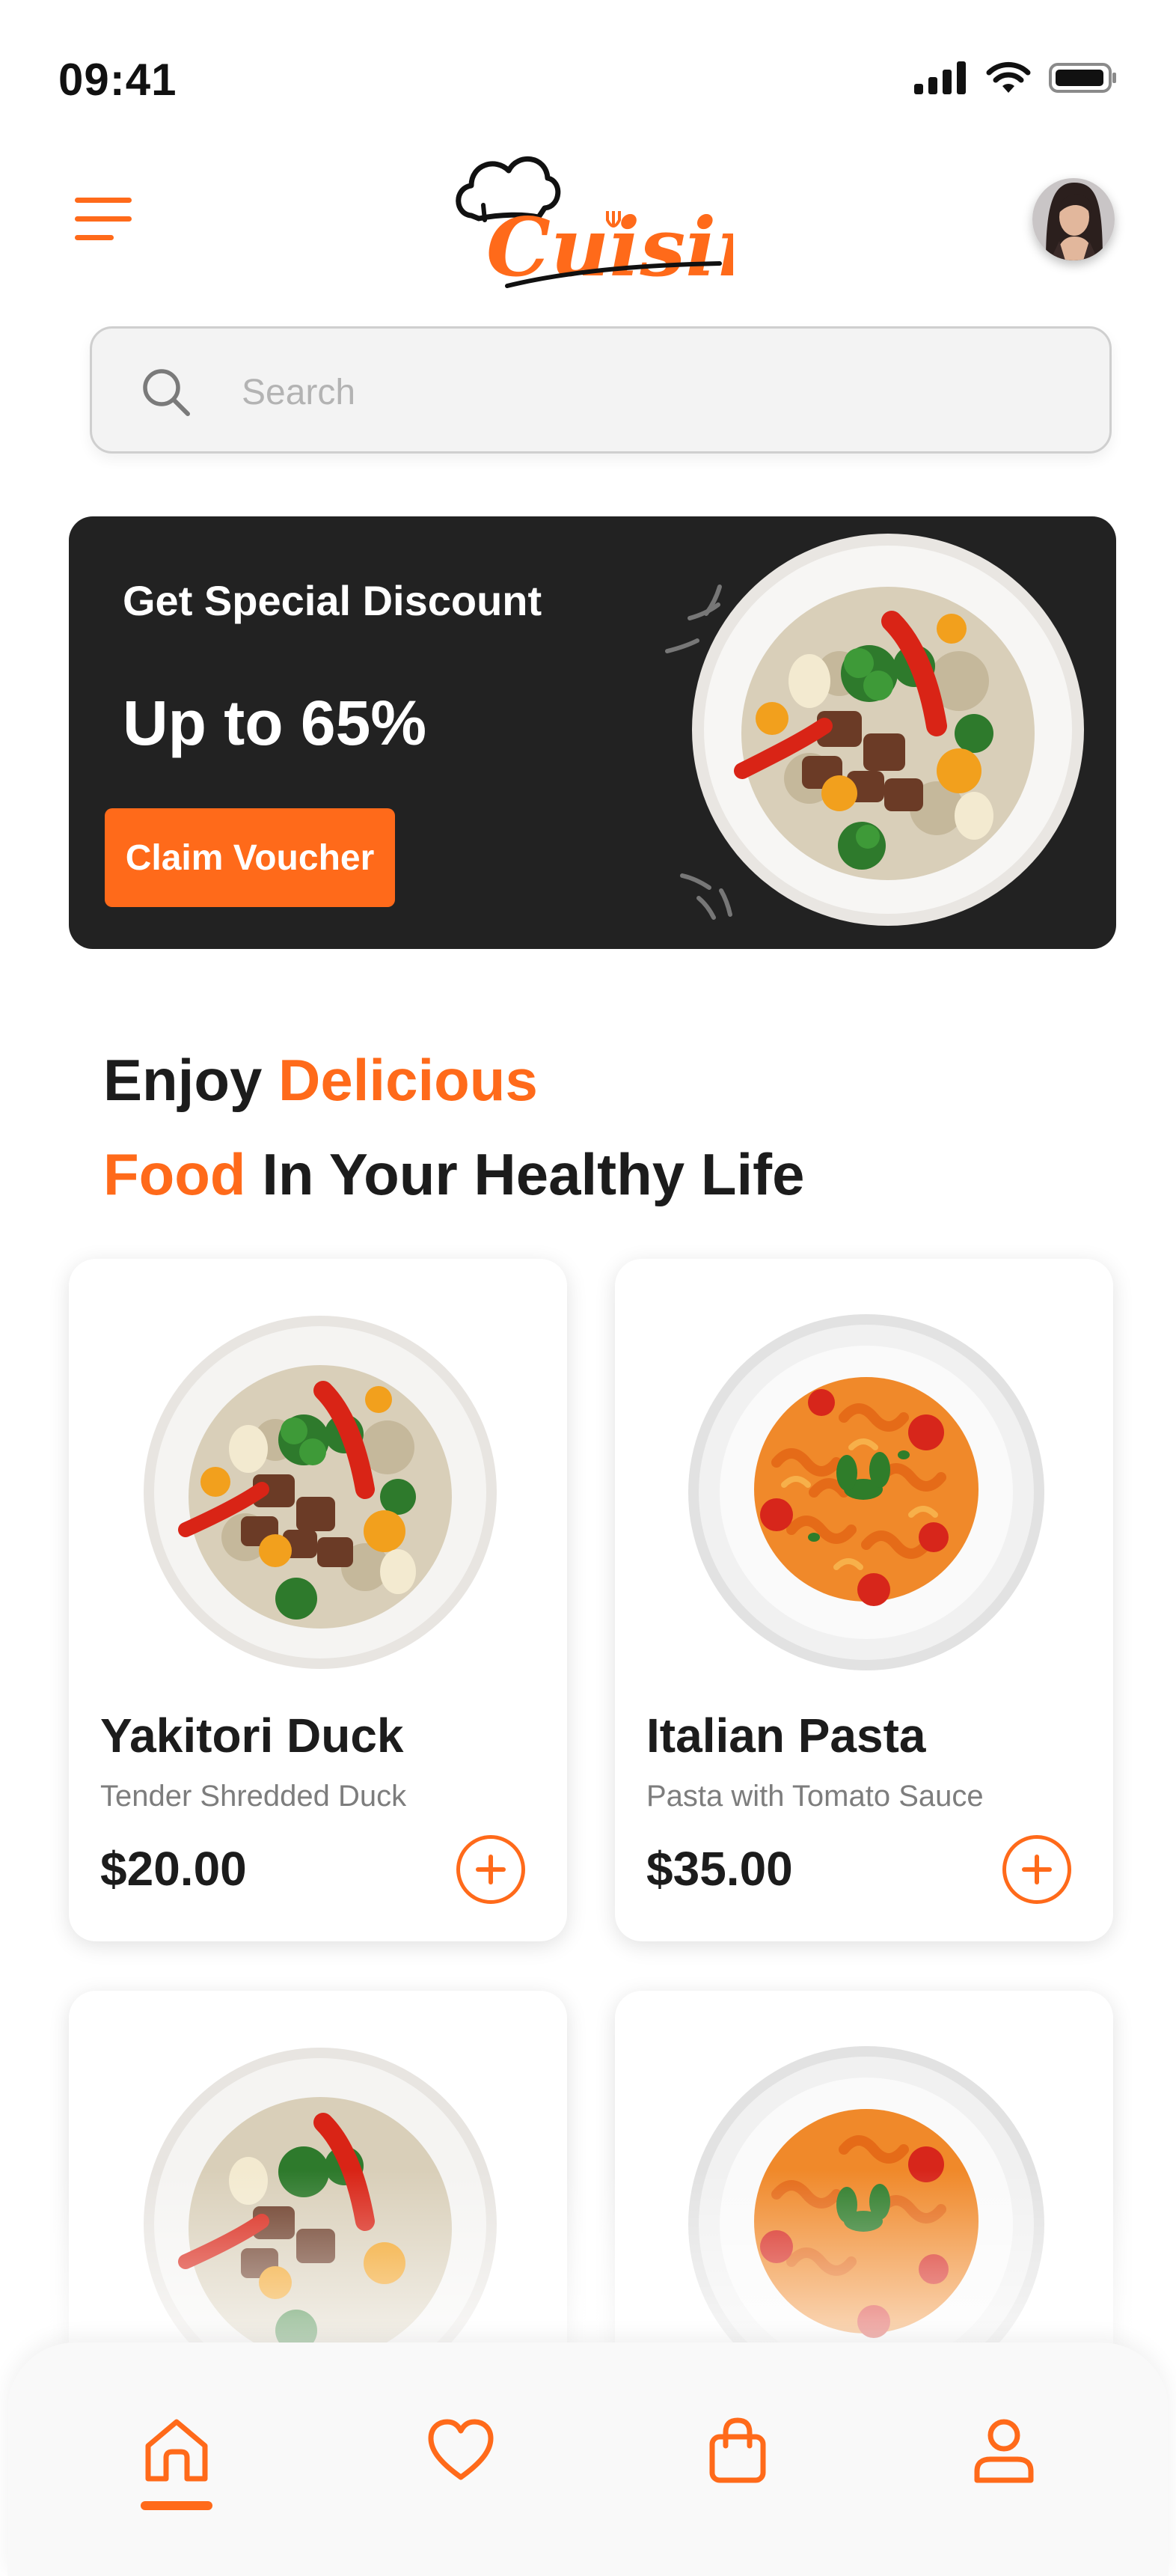 Image resolution: width=1176 pixels, height=2576 pixels. What do you see at coordinates (174, 1174) in the screenshot?
I see `headline-accent: Food` at bounding box center [174, 1174].